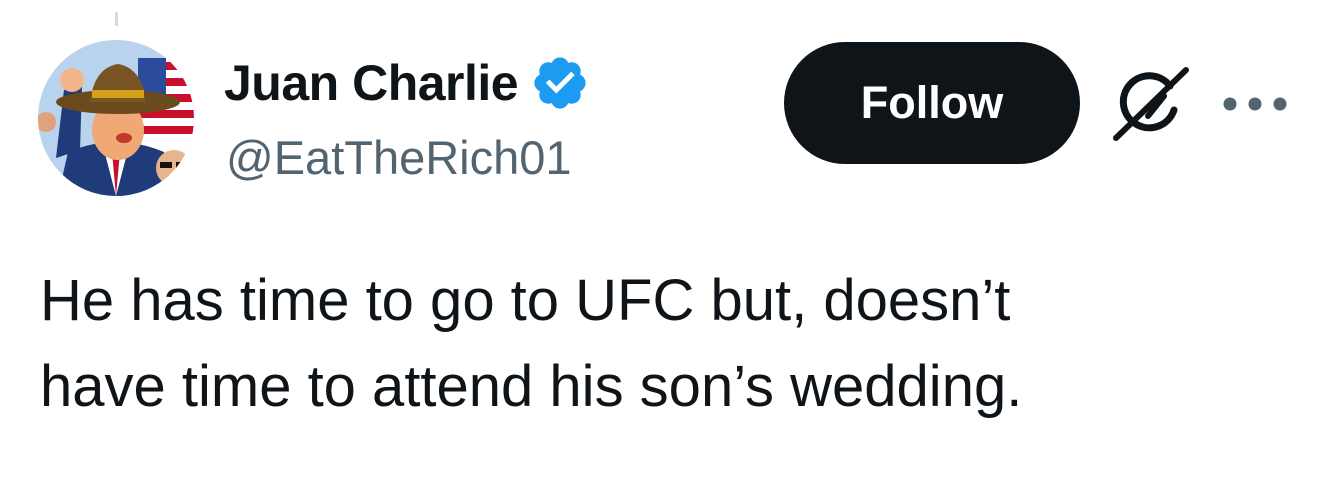  I want to click on avatar, so click(116, 118).